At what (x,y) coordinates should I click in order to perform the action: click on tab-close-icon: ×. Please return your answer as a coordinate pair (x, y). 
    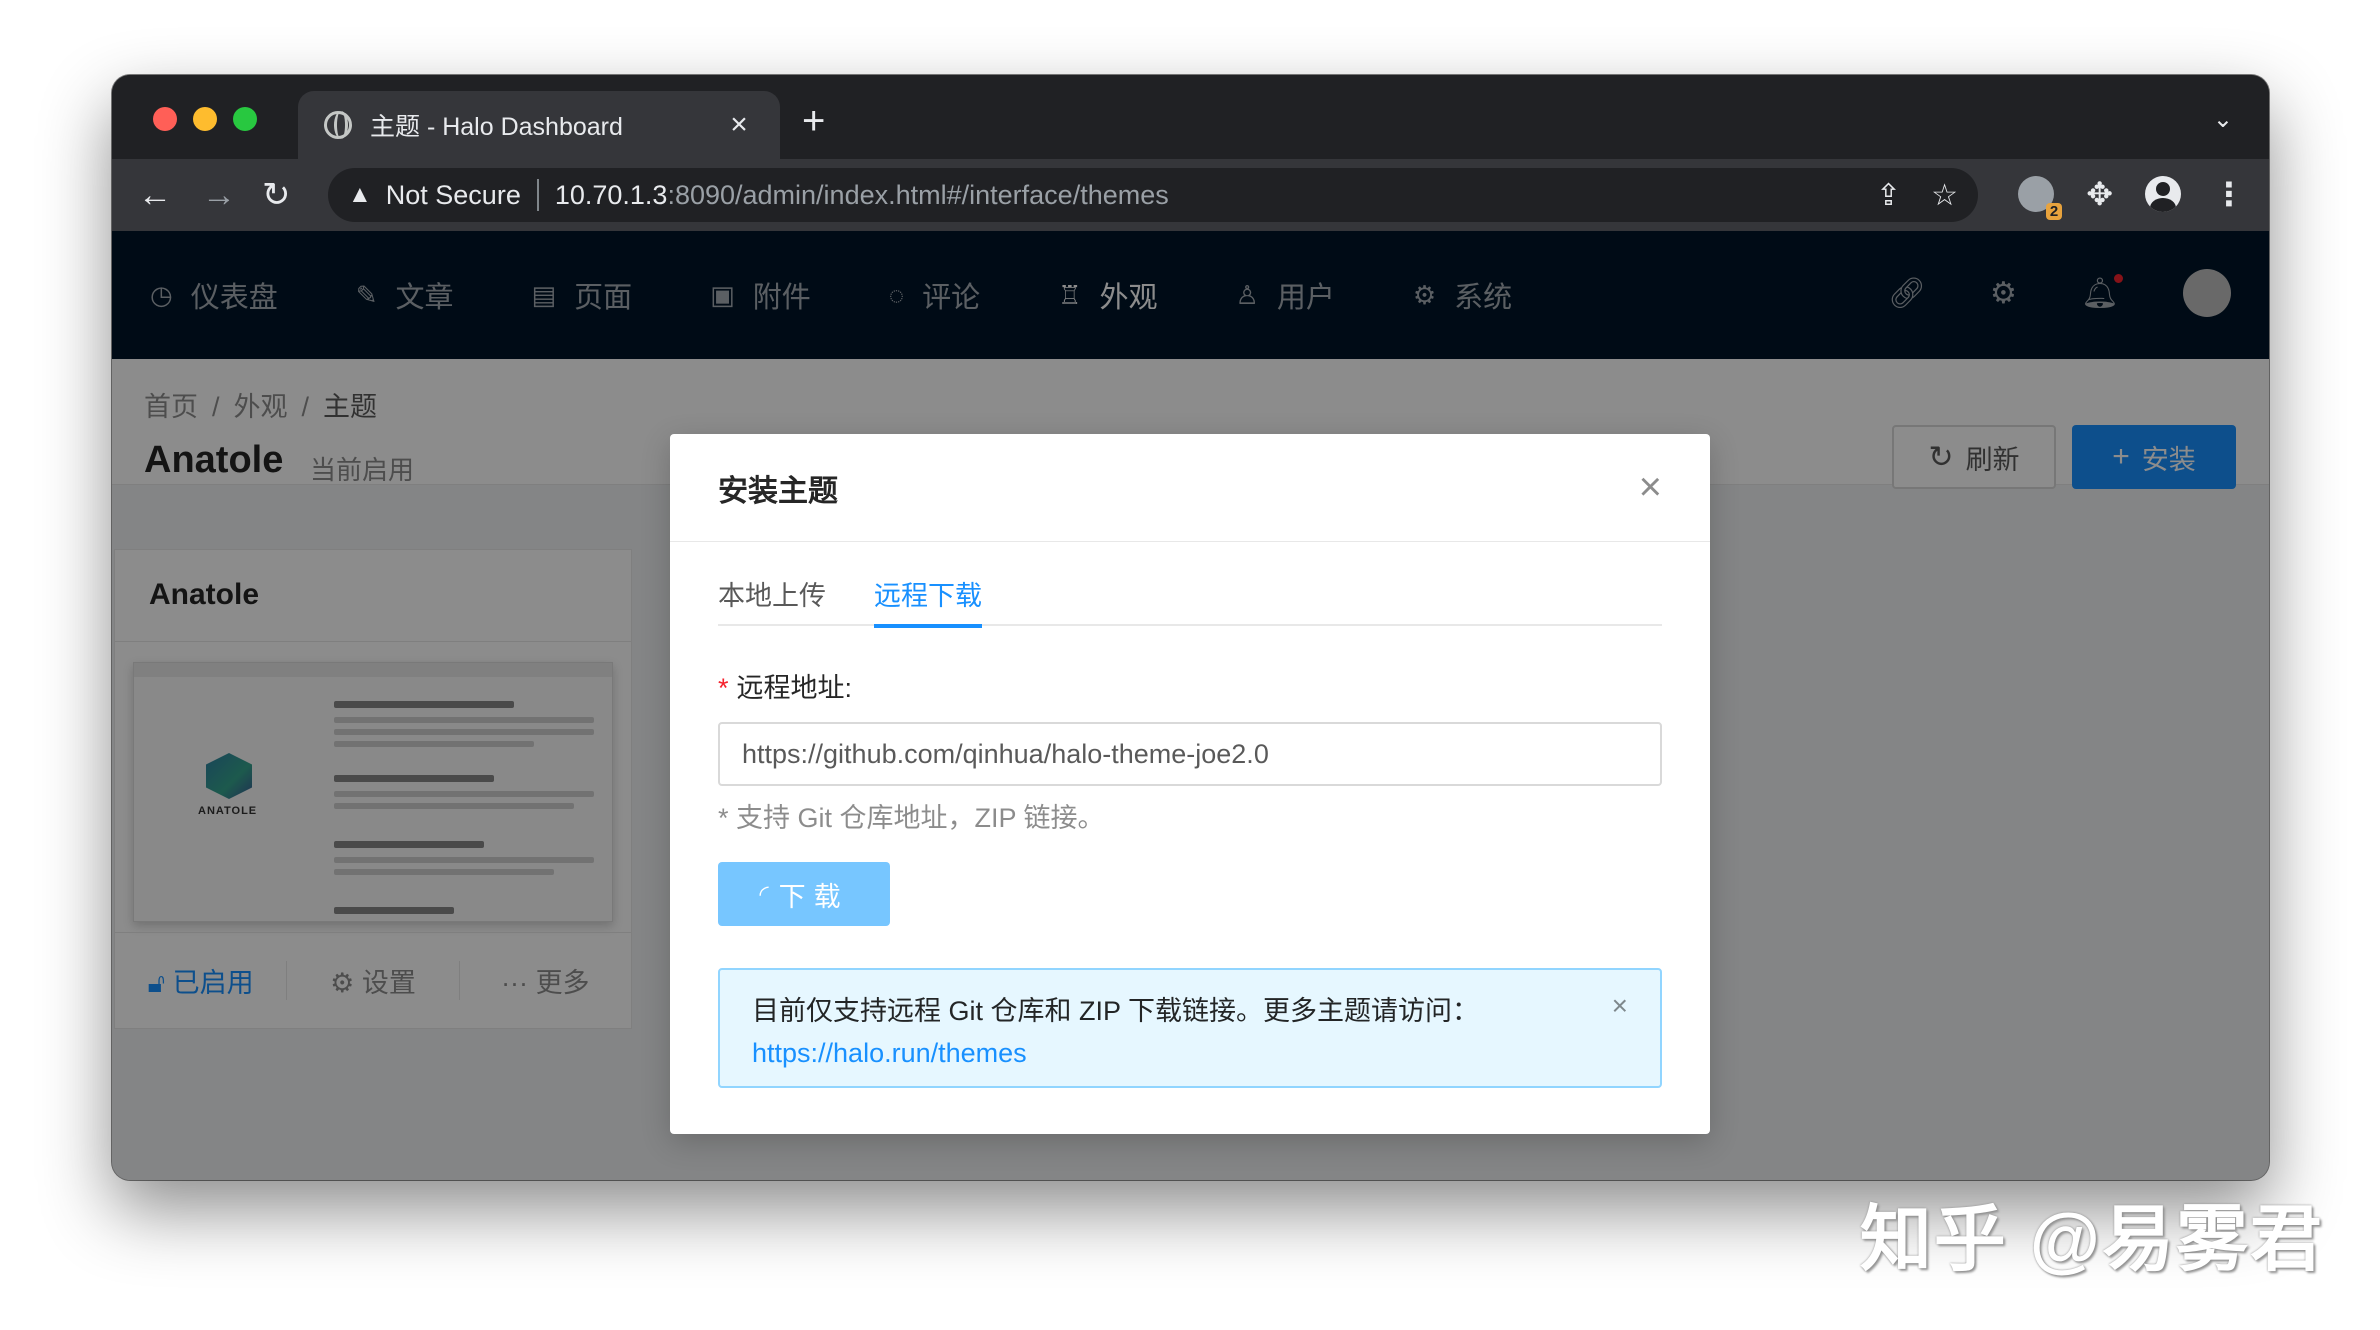
    Looking at the image, I should click on (739, 125).